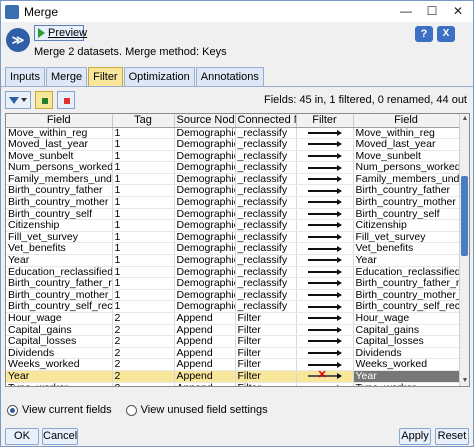 The width and height of the screenshot is (474, 447). Describe the element at coordinates (233, 353) in the screenshot. I see `table-row: Dividends 2 Append Filter Dividends` at that location.